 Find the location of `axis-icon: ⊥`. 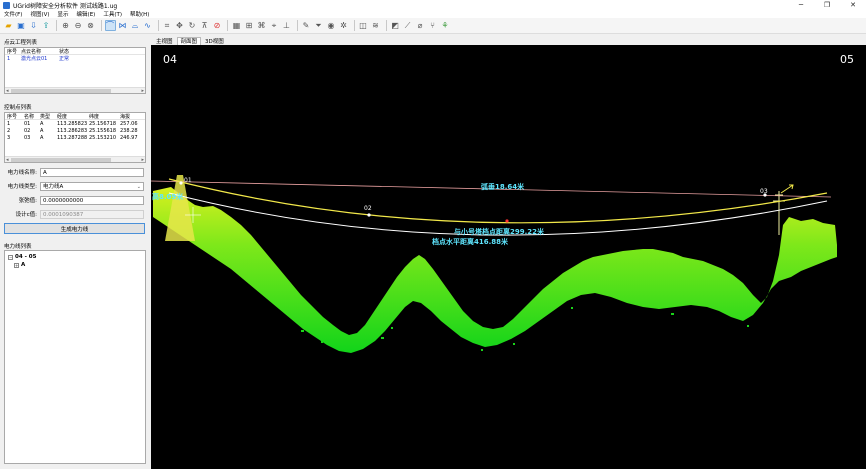

axis-icon: ⊥ is located at coordinates (286, 25).